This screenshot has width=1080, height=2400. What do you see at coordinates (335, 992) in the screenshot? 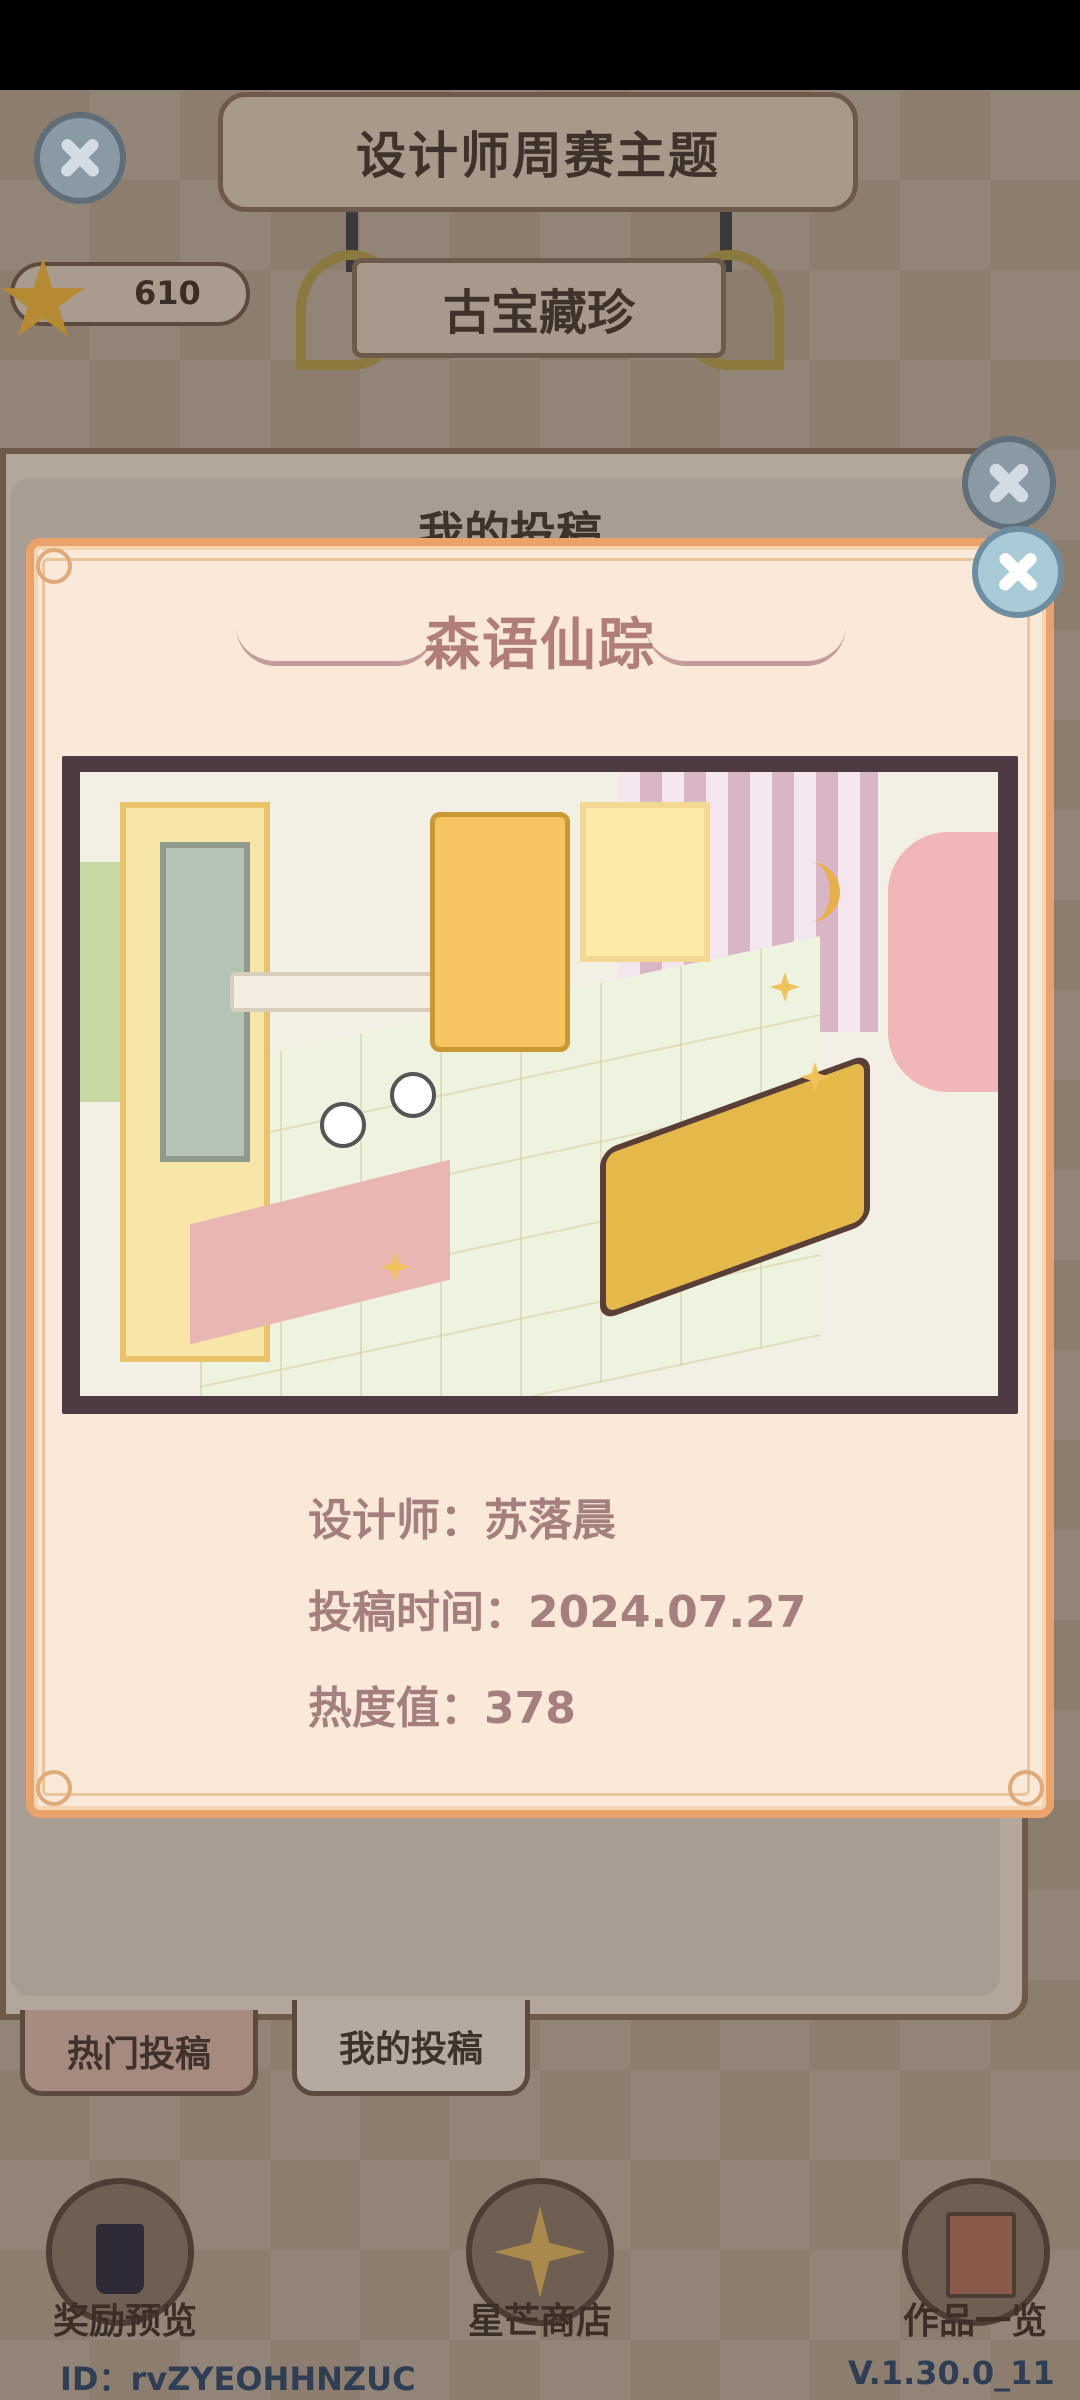
I see `kitchen-counter` at bounding box center [335, 992].